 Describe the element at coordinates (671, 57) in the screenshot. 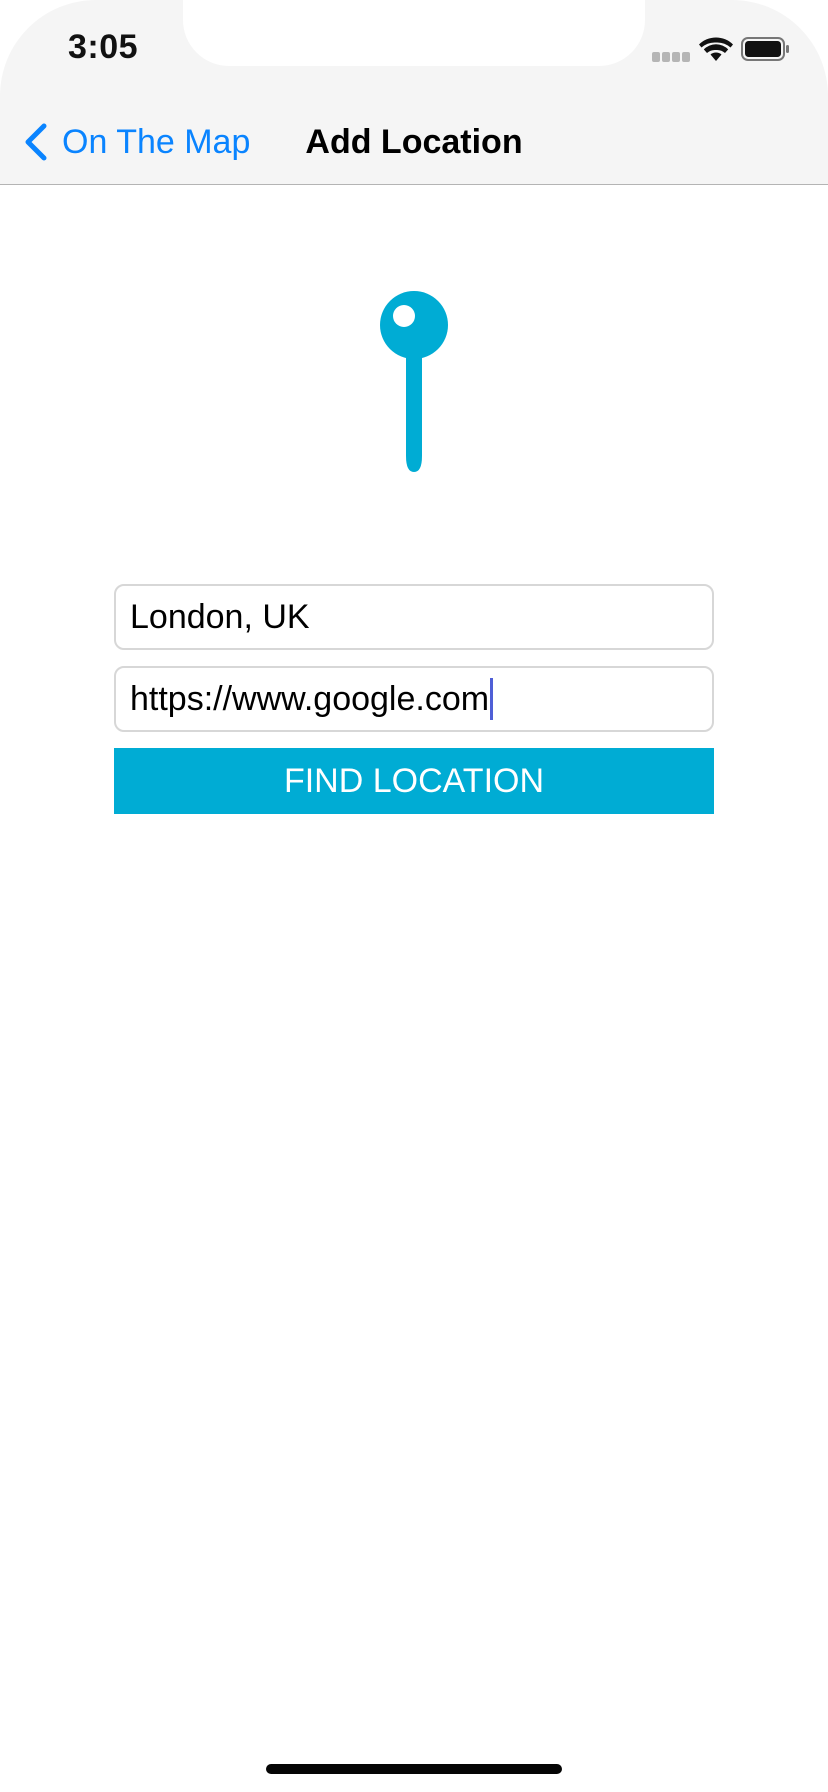

I see `cellular-signal-icon` at that location.